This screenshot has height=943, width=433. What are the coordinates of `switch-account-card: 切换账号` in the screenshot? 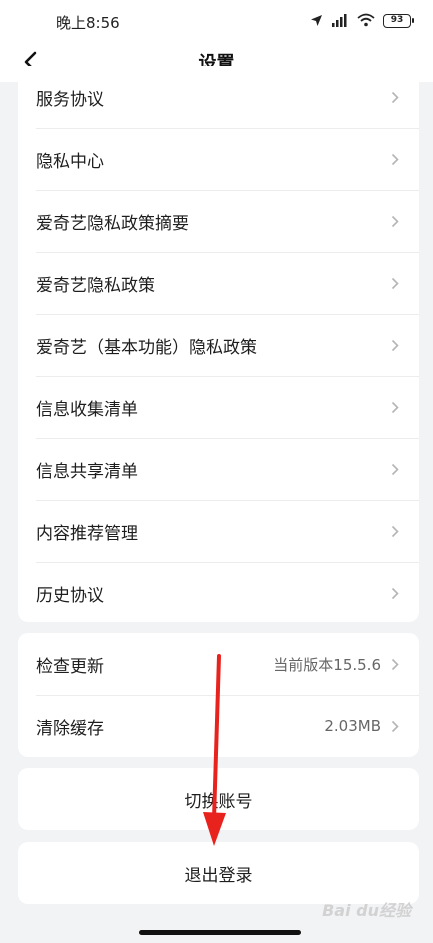 It's located at (218, 799).